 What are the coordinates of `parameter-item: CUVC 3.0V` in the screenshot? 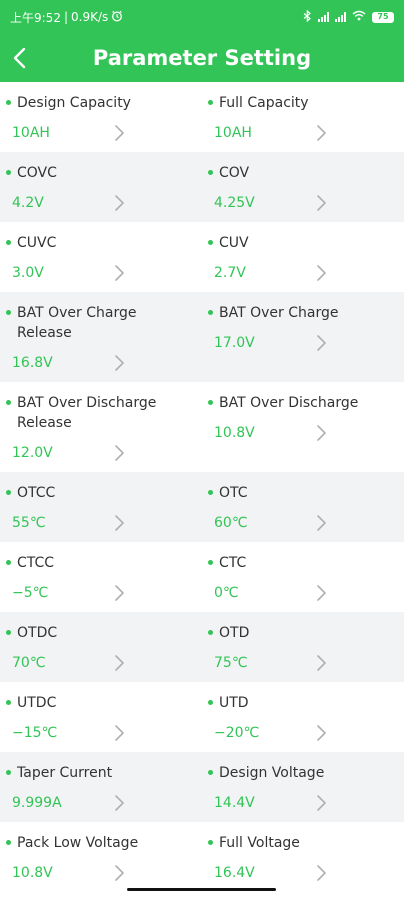 It's located at (101, 257).